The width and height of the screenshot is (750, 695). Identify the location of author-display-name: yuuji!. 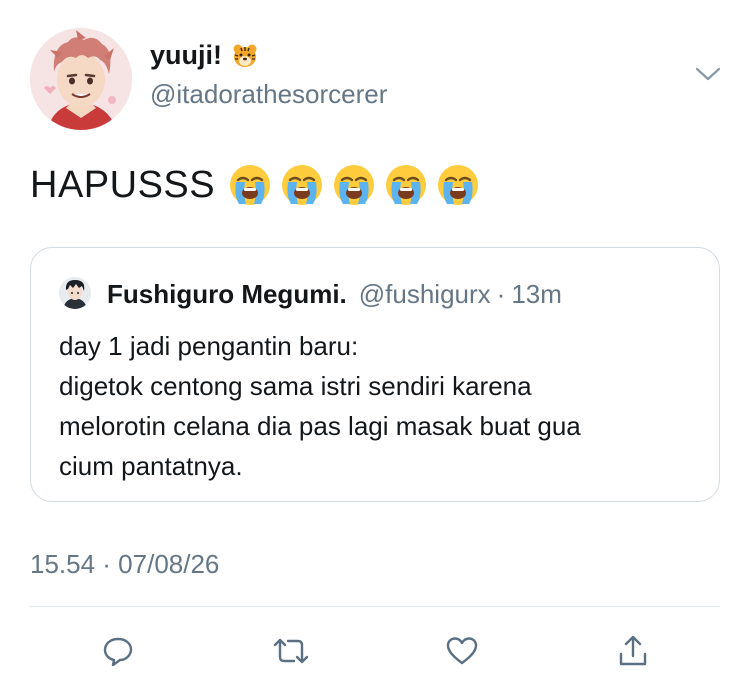
(204, 55).